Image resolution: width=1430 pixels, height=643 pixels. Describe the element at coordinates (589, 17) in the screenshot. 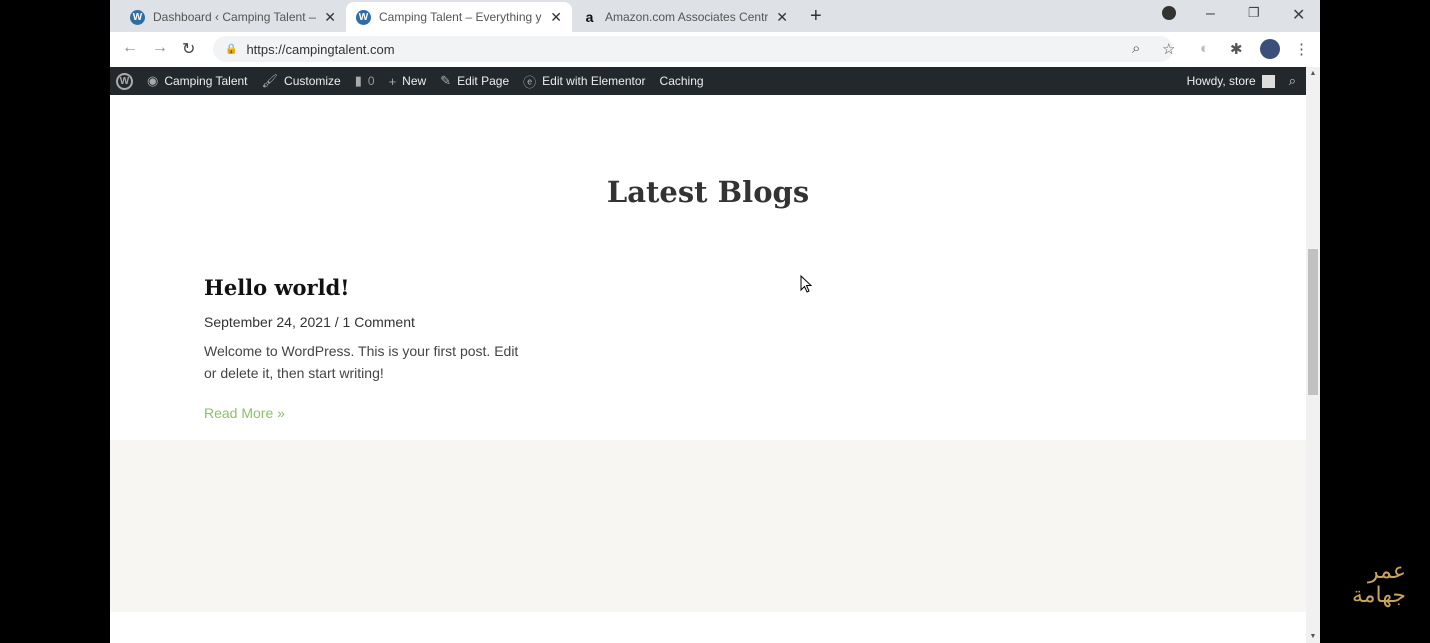

I see `amazon-icon: a` at that location.